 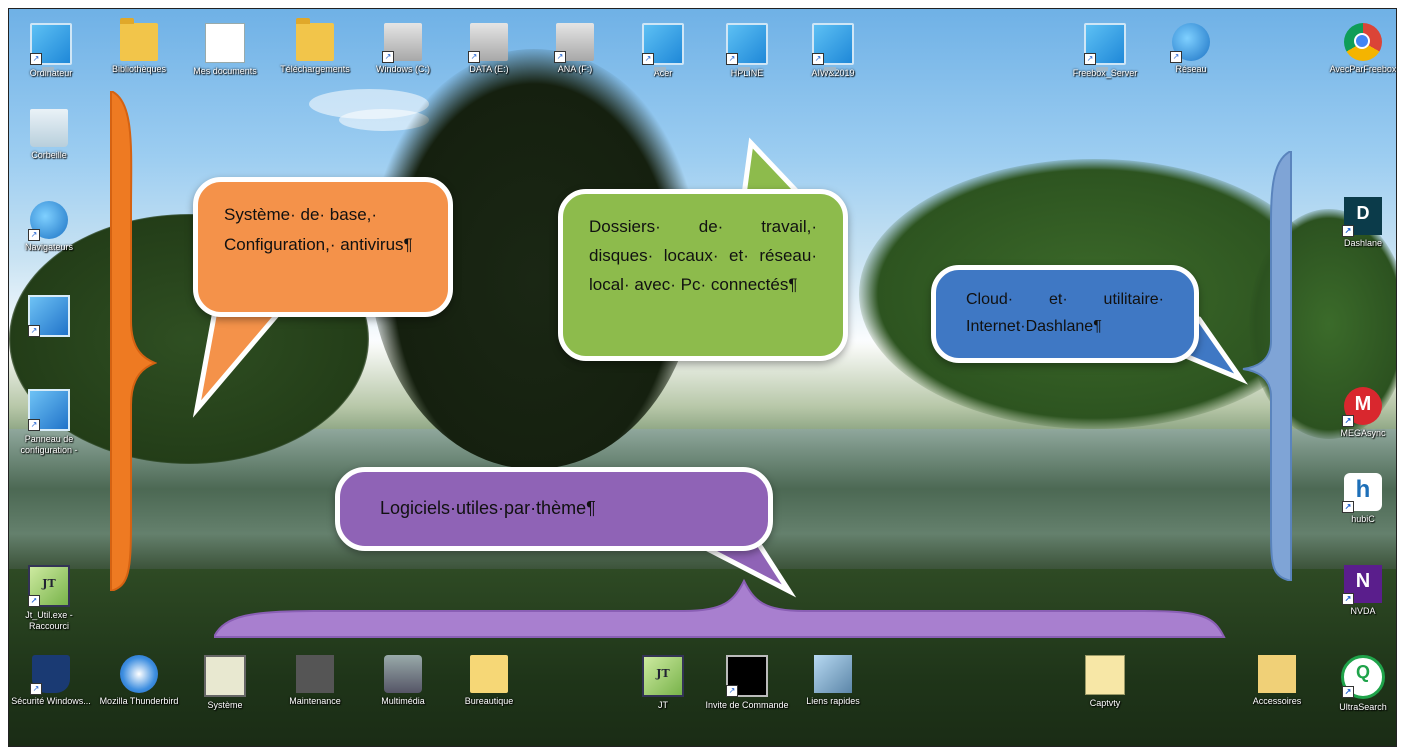 I want to click on desktop-icon-ultrasearch: Q ↗ UltraSearch, so click(x=1357, y=684).